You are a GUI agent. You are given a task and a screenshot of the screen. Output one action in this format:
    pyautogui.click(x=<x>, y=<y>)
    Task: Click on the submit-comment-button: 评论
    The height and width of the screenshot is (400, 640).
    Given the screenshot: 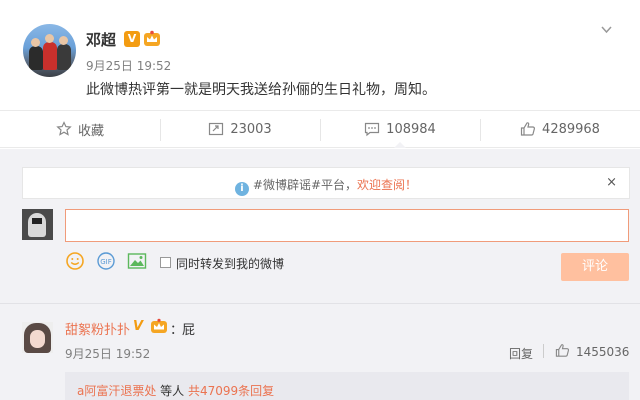 What is the action you would take?
    pyautogui.click(x=595, y=267)
    